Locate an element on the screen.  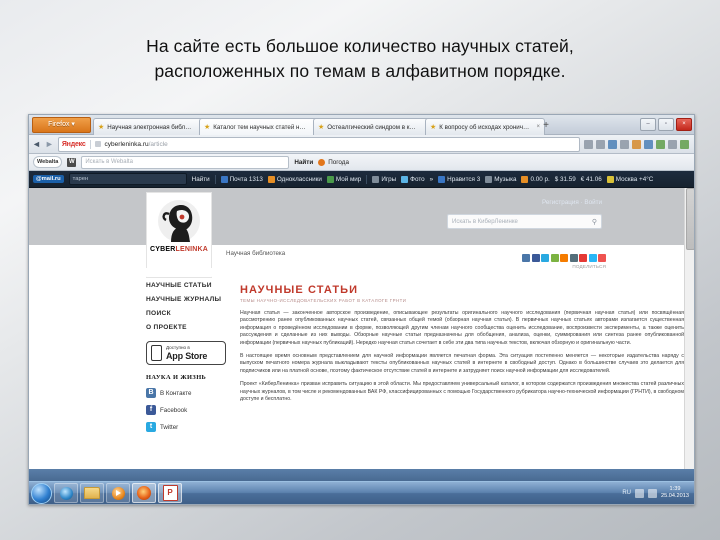
auth-links: Регистрация · Войти is located at coordinates (572, 202).